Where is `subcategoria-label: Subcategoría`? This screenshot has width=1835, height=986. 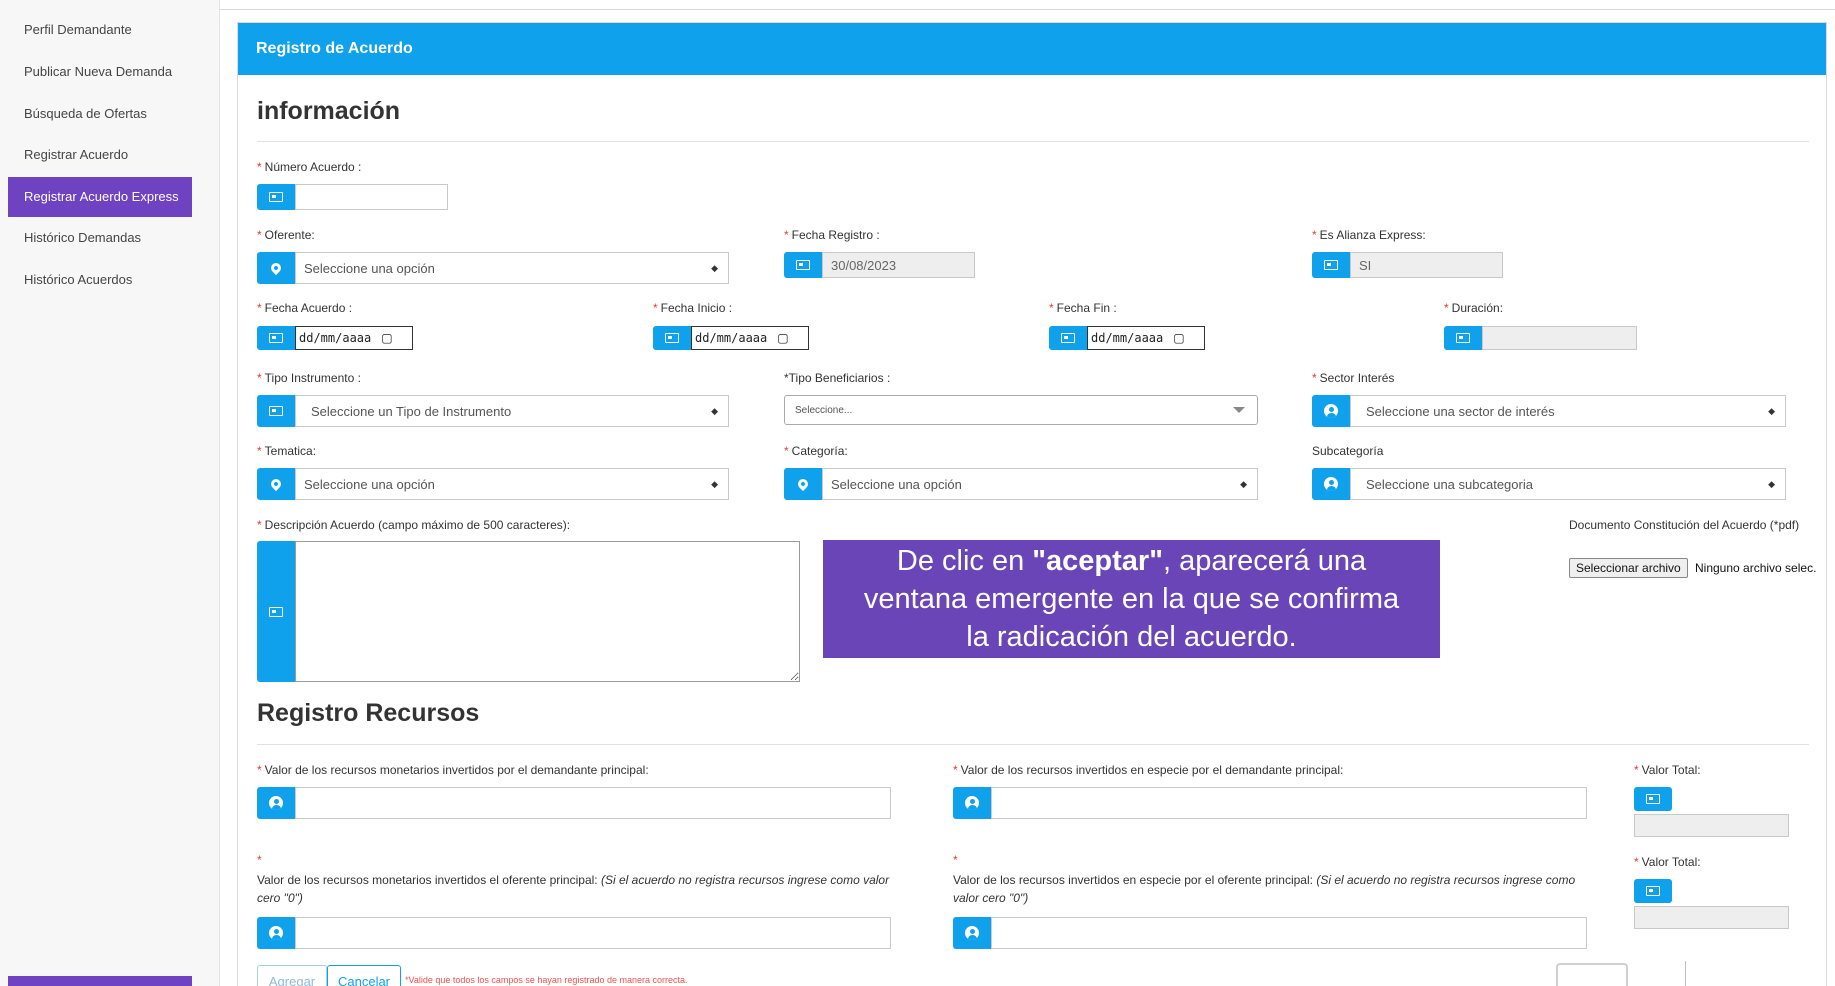
subcategoria-label: Subcategoría is located at coordinates (1348, 451).